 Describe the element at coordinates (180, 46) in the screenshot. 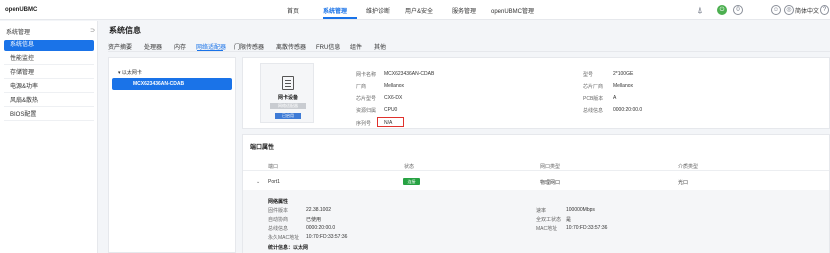

I see `tab-memory: 内存` at that location.